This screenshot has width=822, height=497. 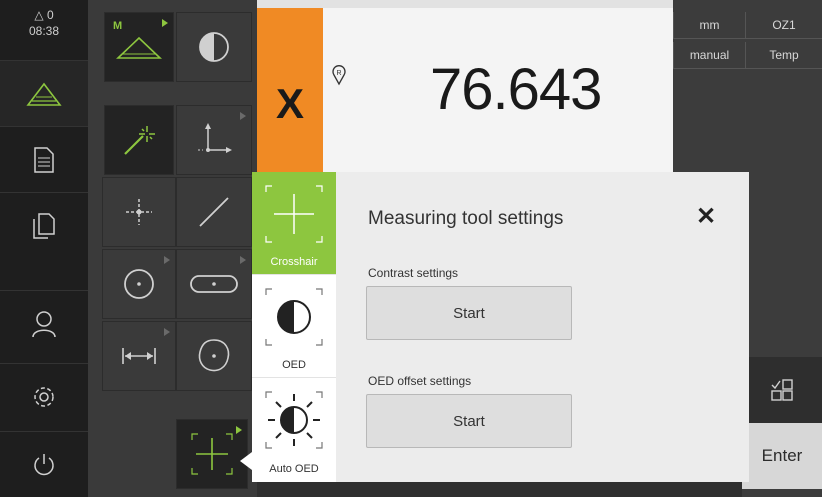 I want to click on bottom-strip, so click(x=499, y=489).